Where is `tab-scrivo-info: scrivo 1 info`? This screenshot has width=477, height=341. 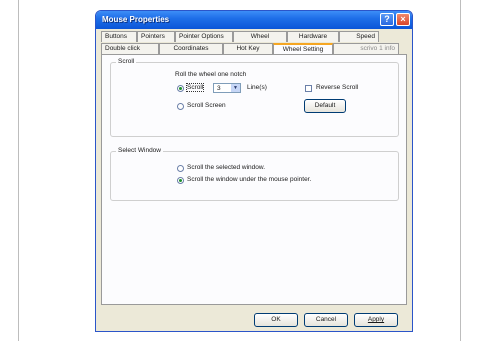 tab-scrivo-info: scrivo 1 info is located at coordinates (366, 48).